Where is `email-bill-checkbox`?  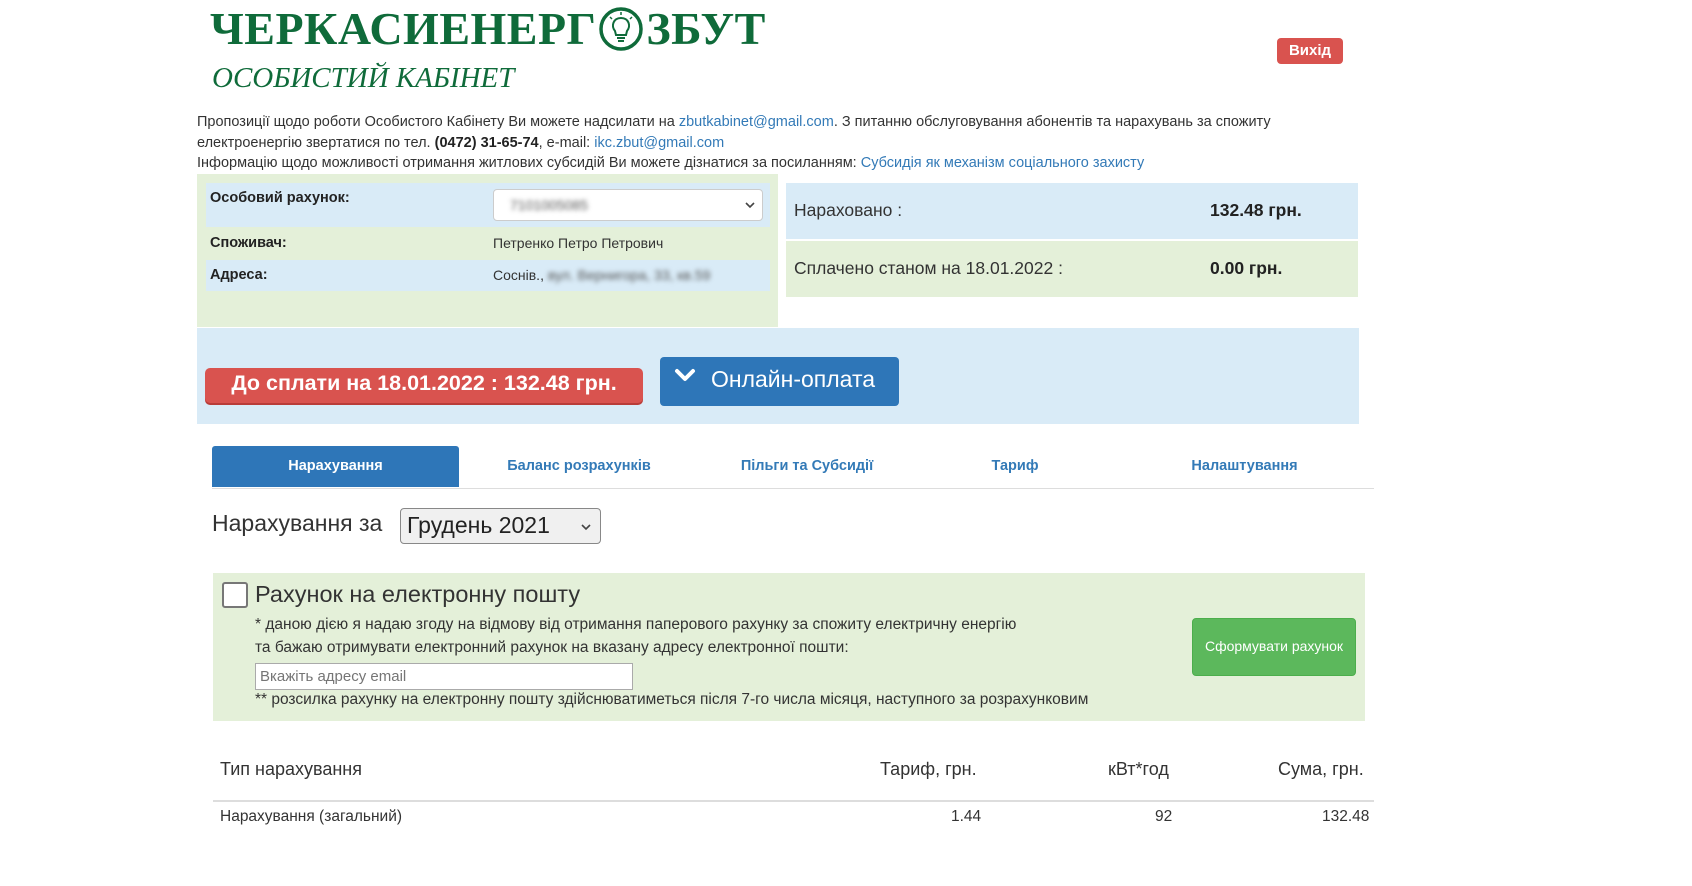 email-bill-checkbox is located at coordinates (235, 595).